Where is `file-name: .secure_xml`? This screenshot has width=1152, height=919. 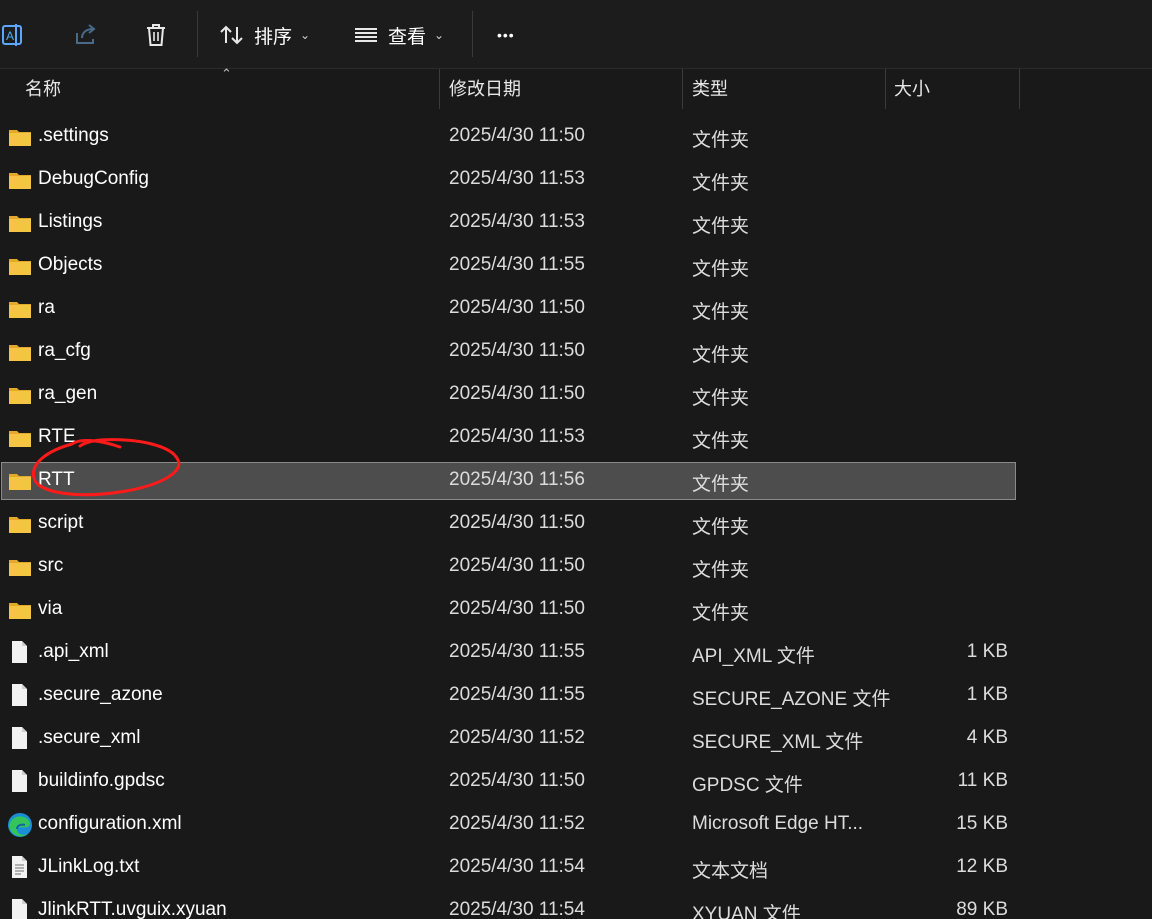
file-name: .secure_xml is located at coordinates (89, 737).